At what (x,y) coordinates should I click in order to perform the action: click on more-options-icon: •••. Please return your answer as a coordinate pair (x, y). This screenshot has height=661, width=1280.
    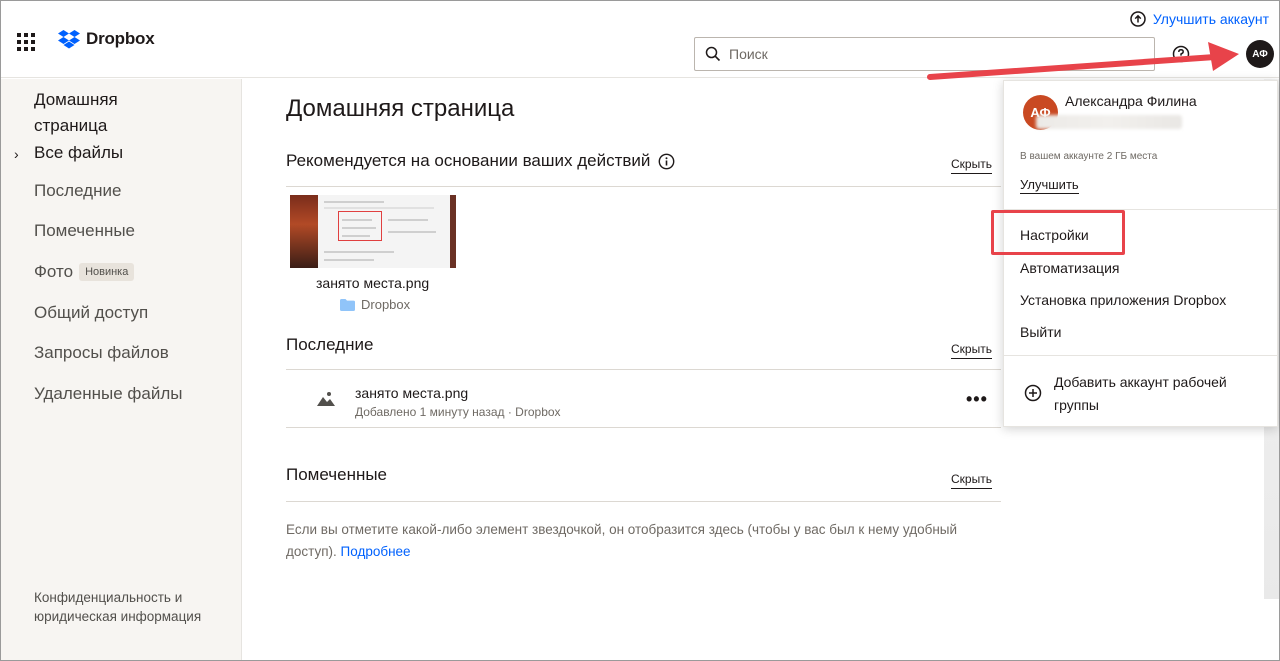
    Looking at the image, I should click on (977, 399).